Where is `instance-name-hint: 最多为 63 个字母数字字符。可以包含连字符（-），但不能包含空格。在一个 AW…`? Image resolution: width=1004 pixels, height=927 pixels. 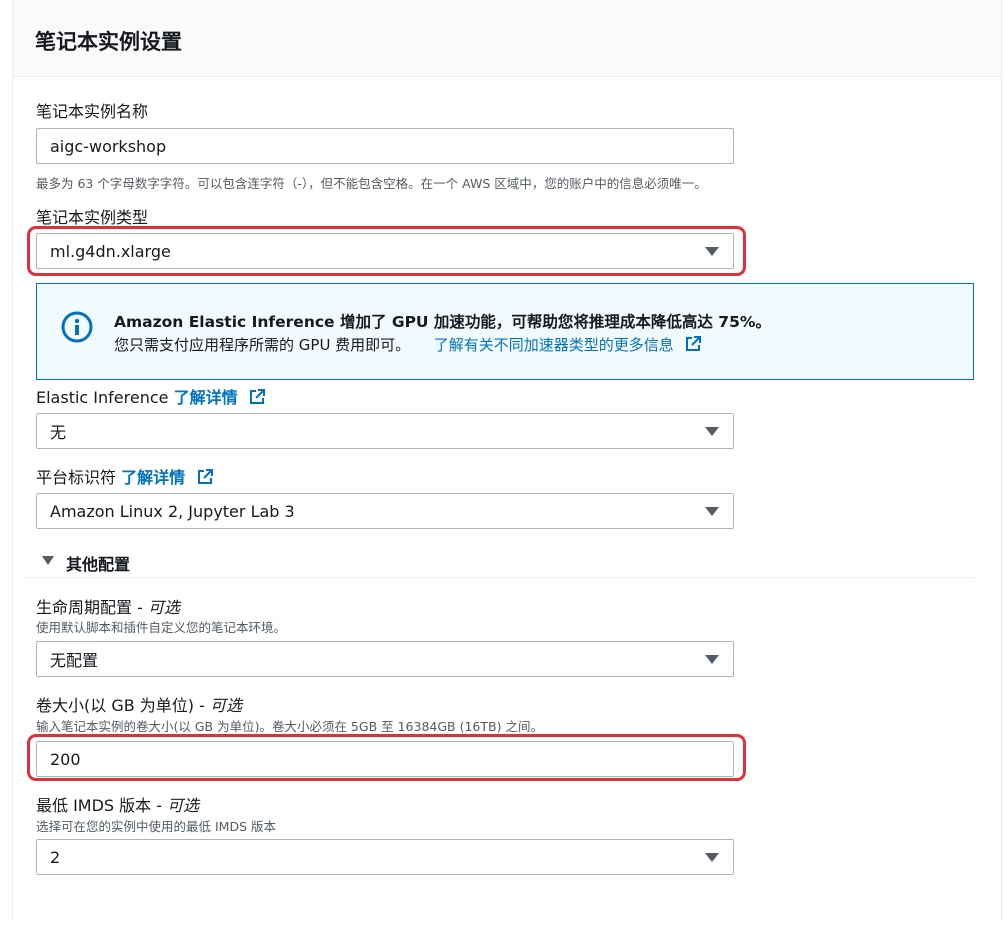
instance-name-hint: 最多为 63 个字母数字字符。可以包含连字符（-），但不能包含空格。在一个 AW… is located at coordinates (371, 183).